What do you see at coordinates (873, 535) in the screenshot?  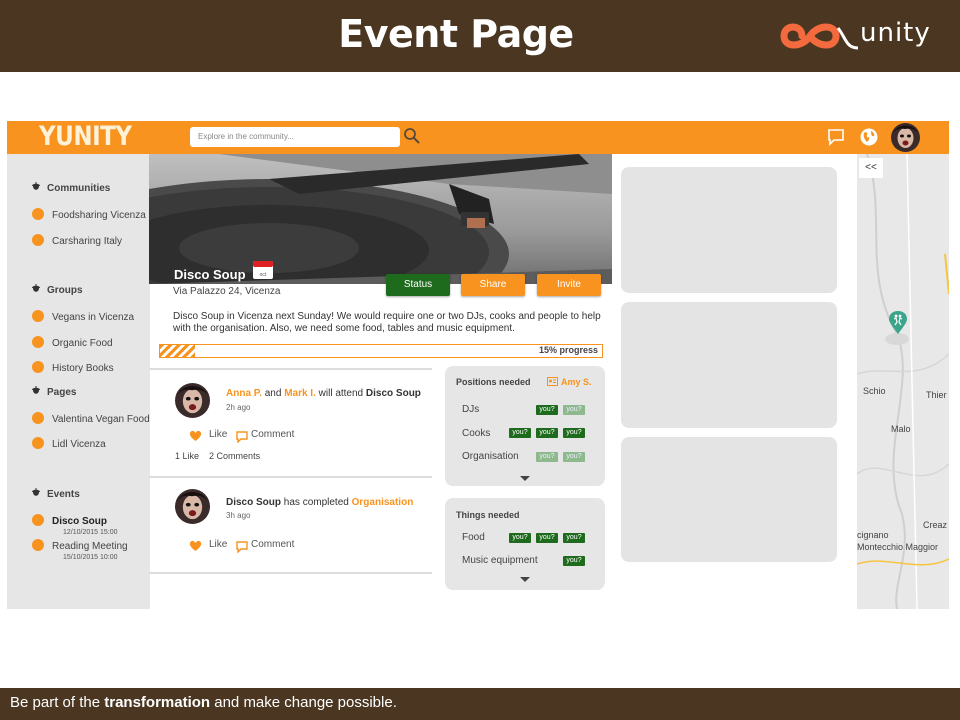 I see `map-label: cignano` at bounding box center [873, 535].